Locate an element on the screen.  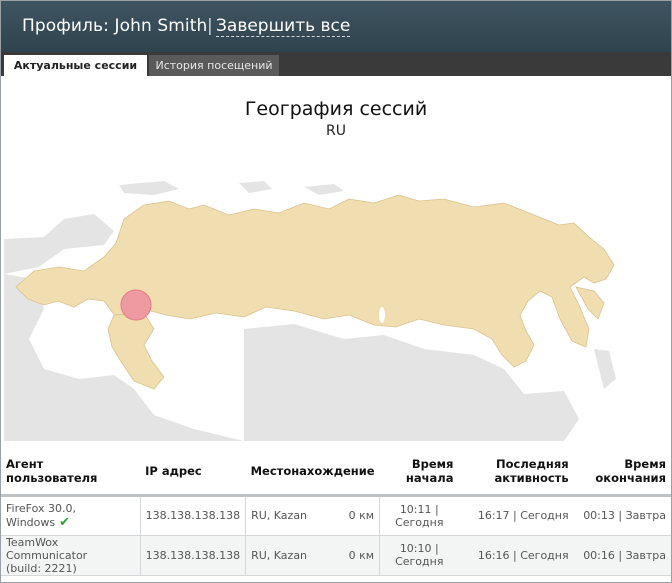
tab-bar: Актуальные сессии История посещений is located at coordinates (336, 64).